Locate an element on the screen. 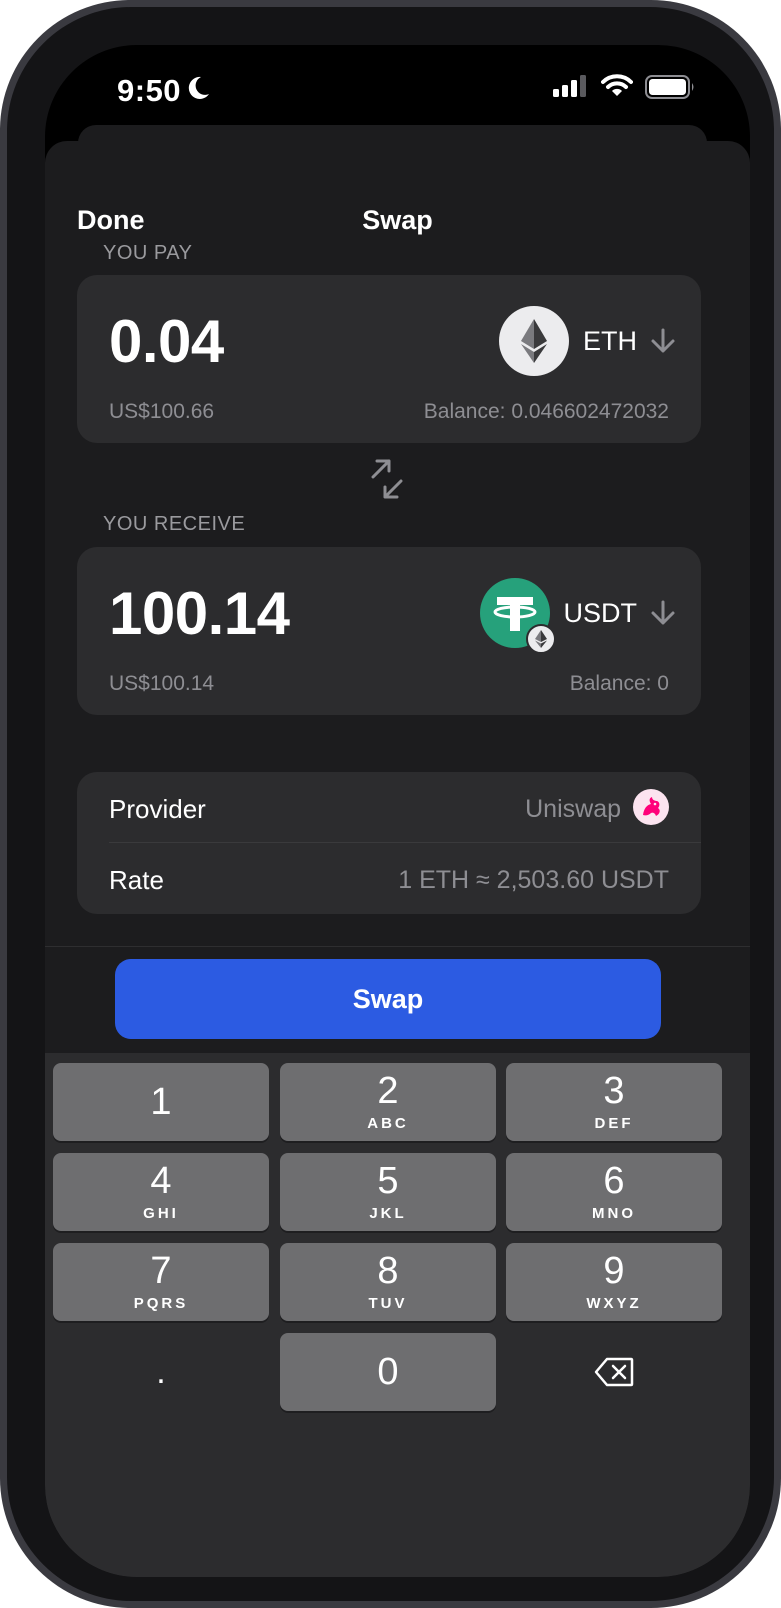 The image size is (781, 1608). key-5: 5 JKL is located at coordinates (388, 1192).